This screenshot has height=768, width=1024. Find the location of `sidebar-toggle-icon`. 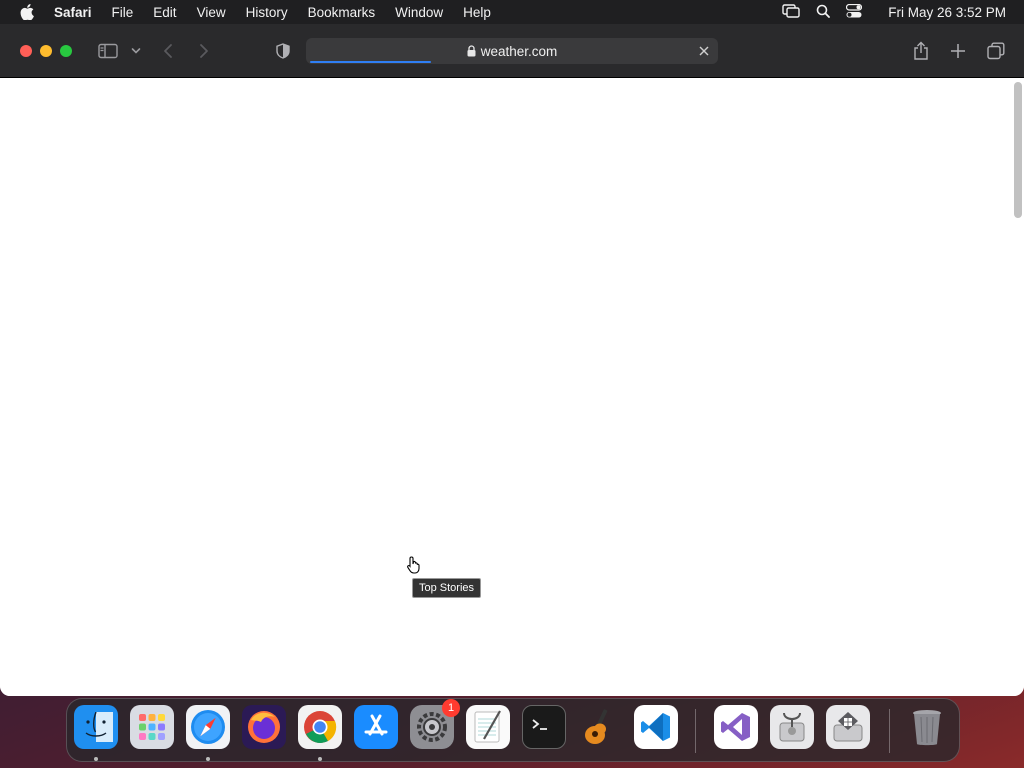

sidebar-toggle-icon is located at coordinates (108, 51).